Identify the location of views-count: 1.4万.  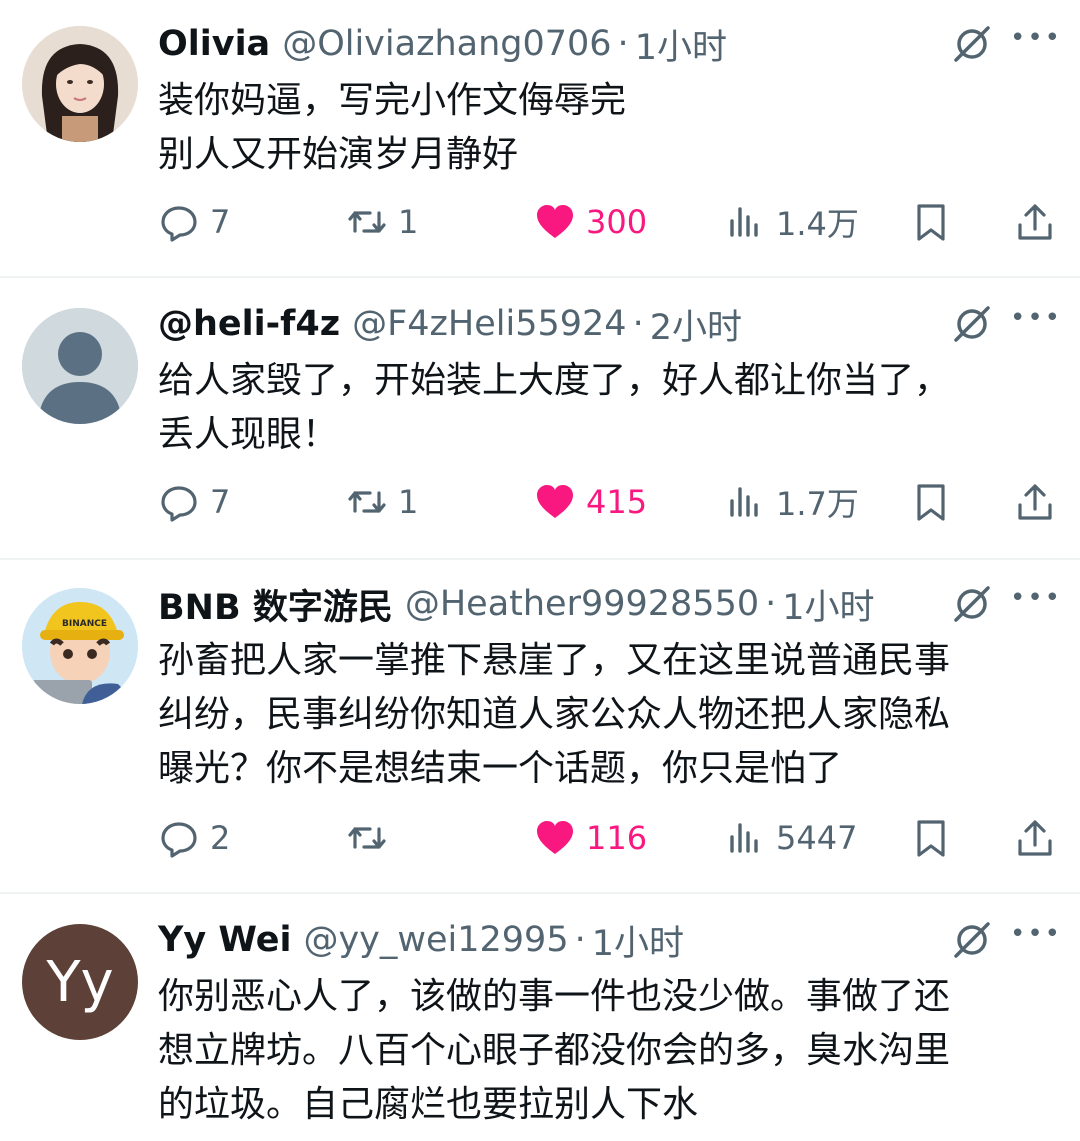
(817, 224).